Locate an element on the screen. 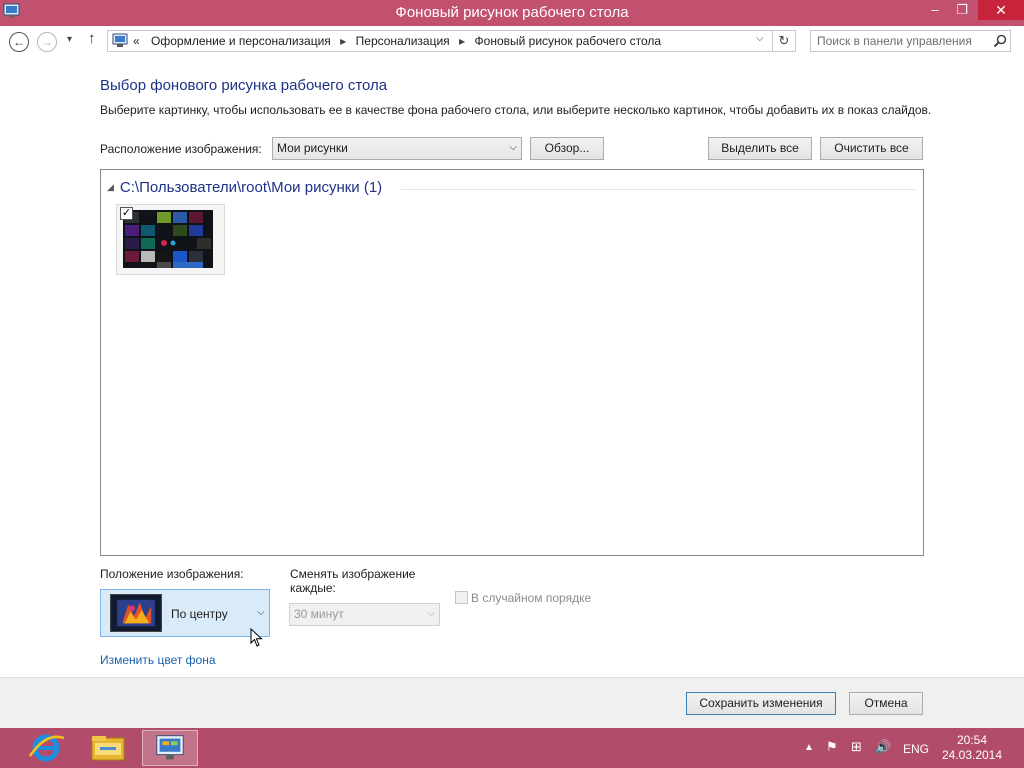 This screenshot has width=1024, height=768. save-changes-button: Сохранить изменения is located at coordinates (761, 703).